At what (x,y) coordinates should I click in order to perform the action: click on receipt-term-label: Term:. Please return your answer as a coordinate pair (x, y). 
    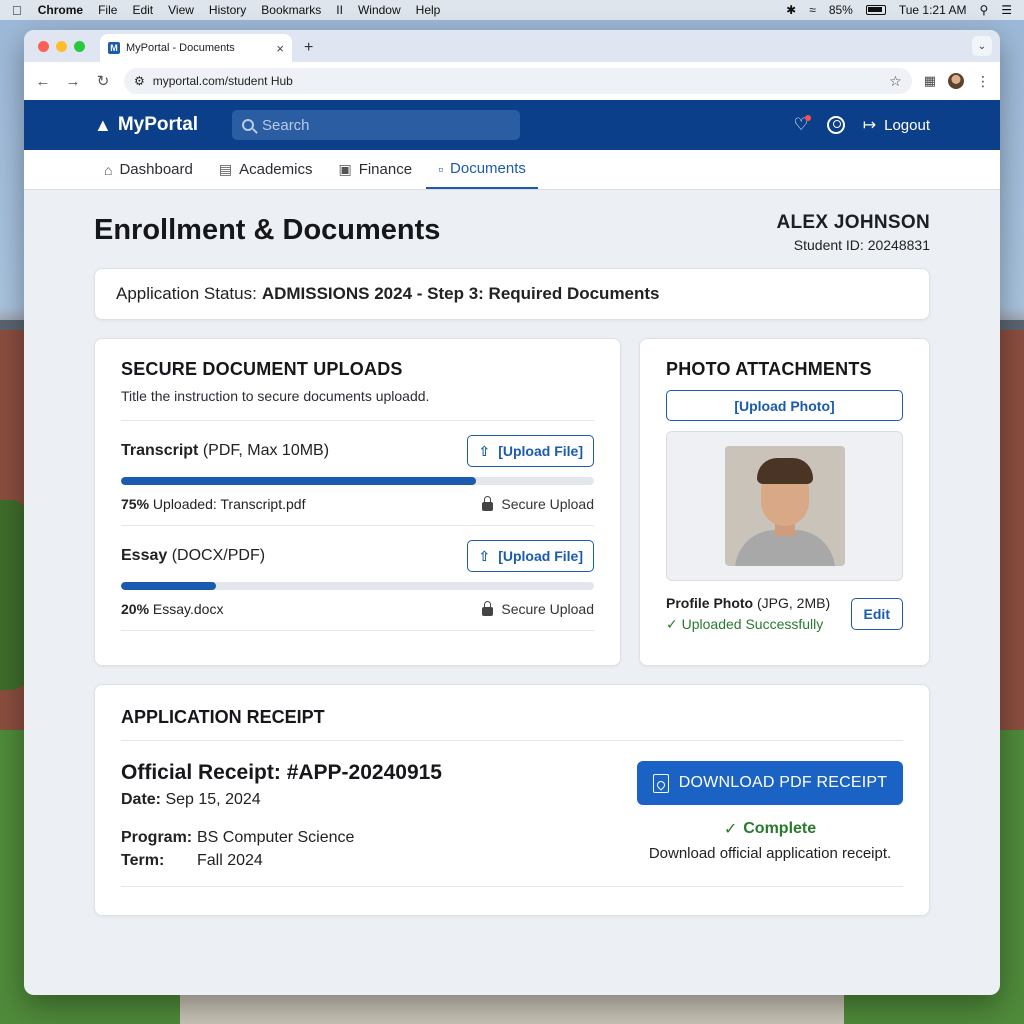
    Looking at the image, I should click on (143, 860).